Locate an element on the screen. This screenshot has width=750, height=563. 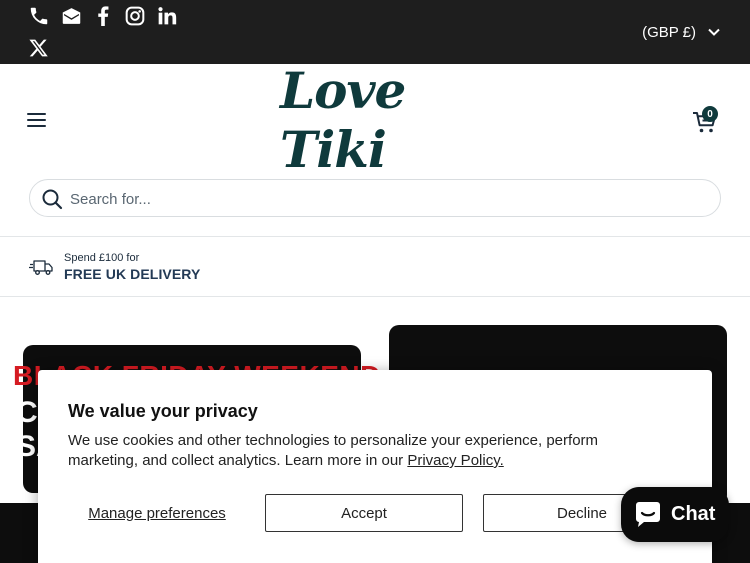
manage-preferences-button: Manage preferences is located at coordinates (157, 513).